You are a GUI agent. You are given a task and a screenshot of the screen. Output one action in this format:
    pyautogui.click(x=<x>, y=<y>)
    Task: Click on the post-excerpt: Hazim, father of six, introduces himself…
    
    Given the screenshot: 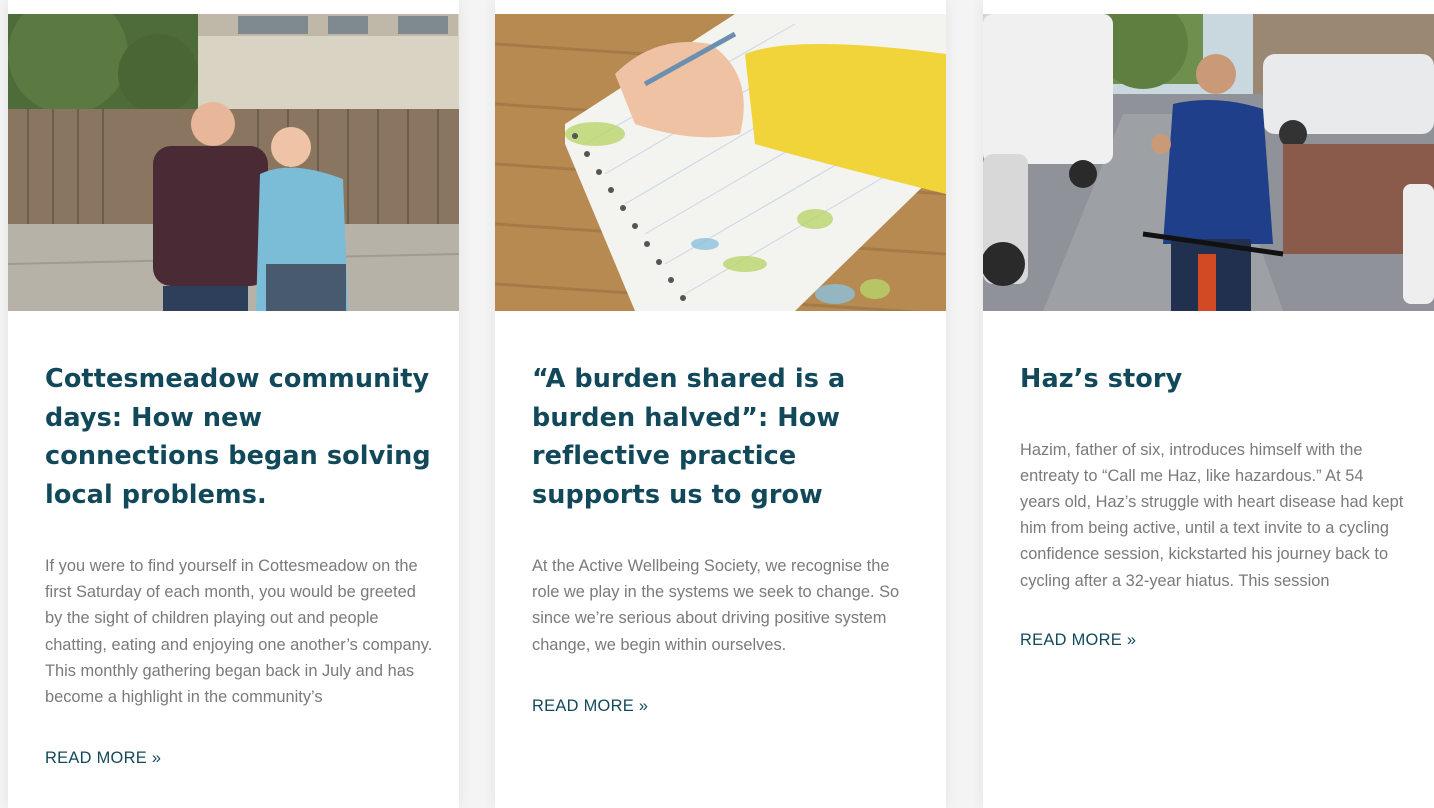 What is the action you would take?
    pyautogui.click(x=1212, y=515)
    